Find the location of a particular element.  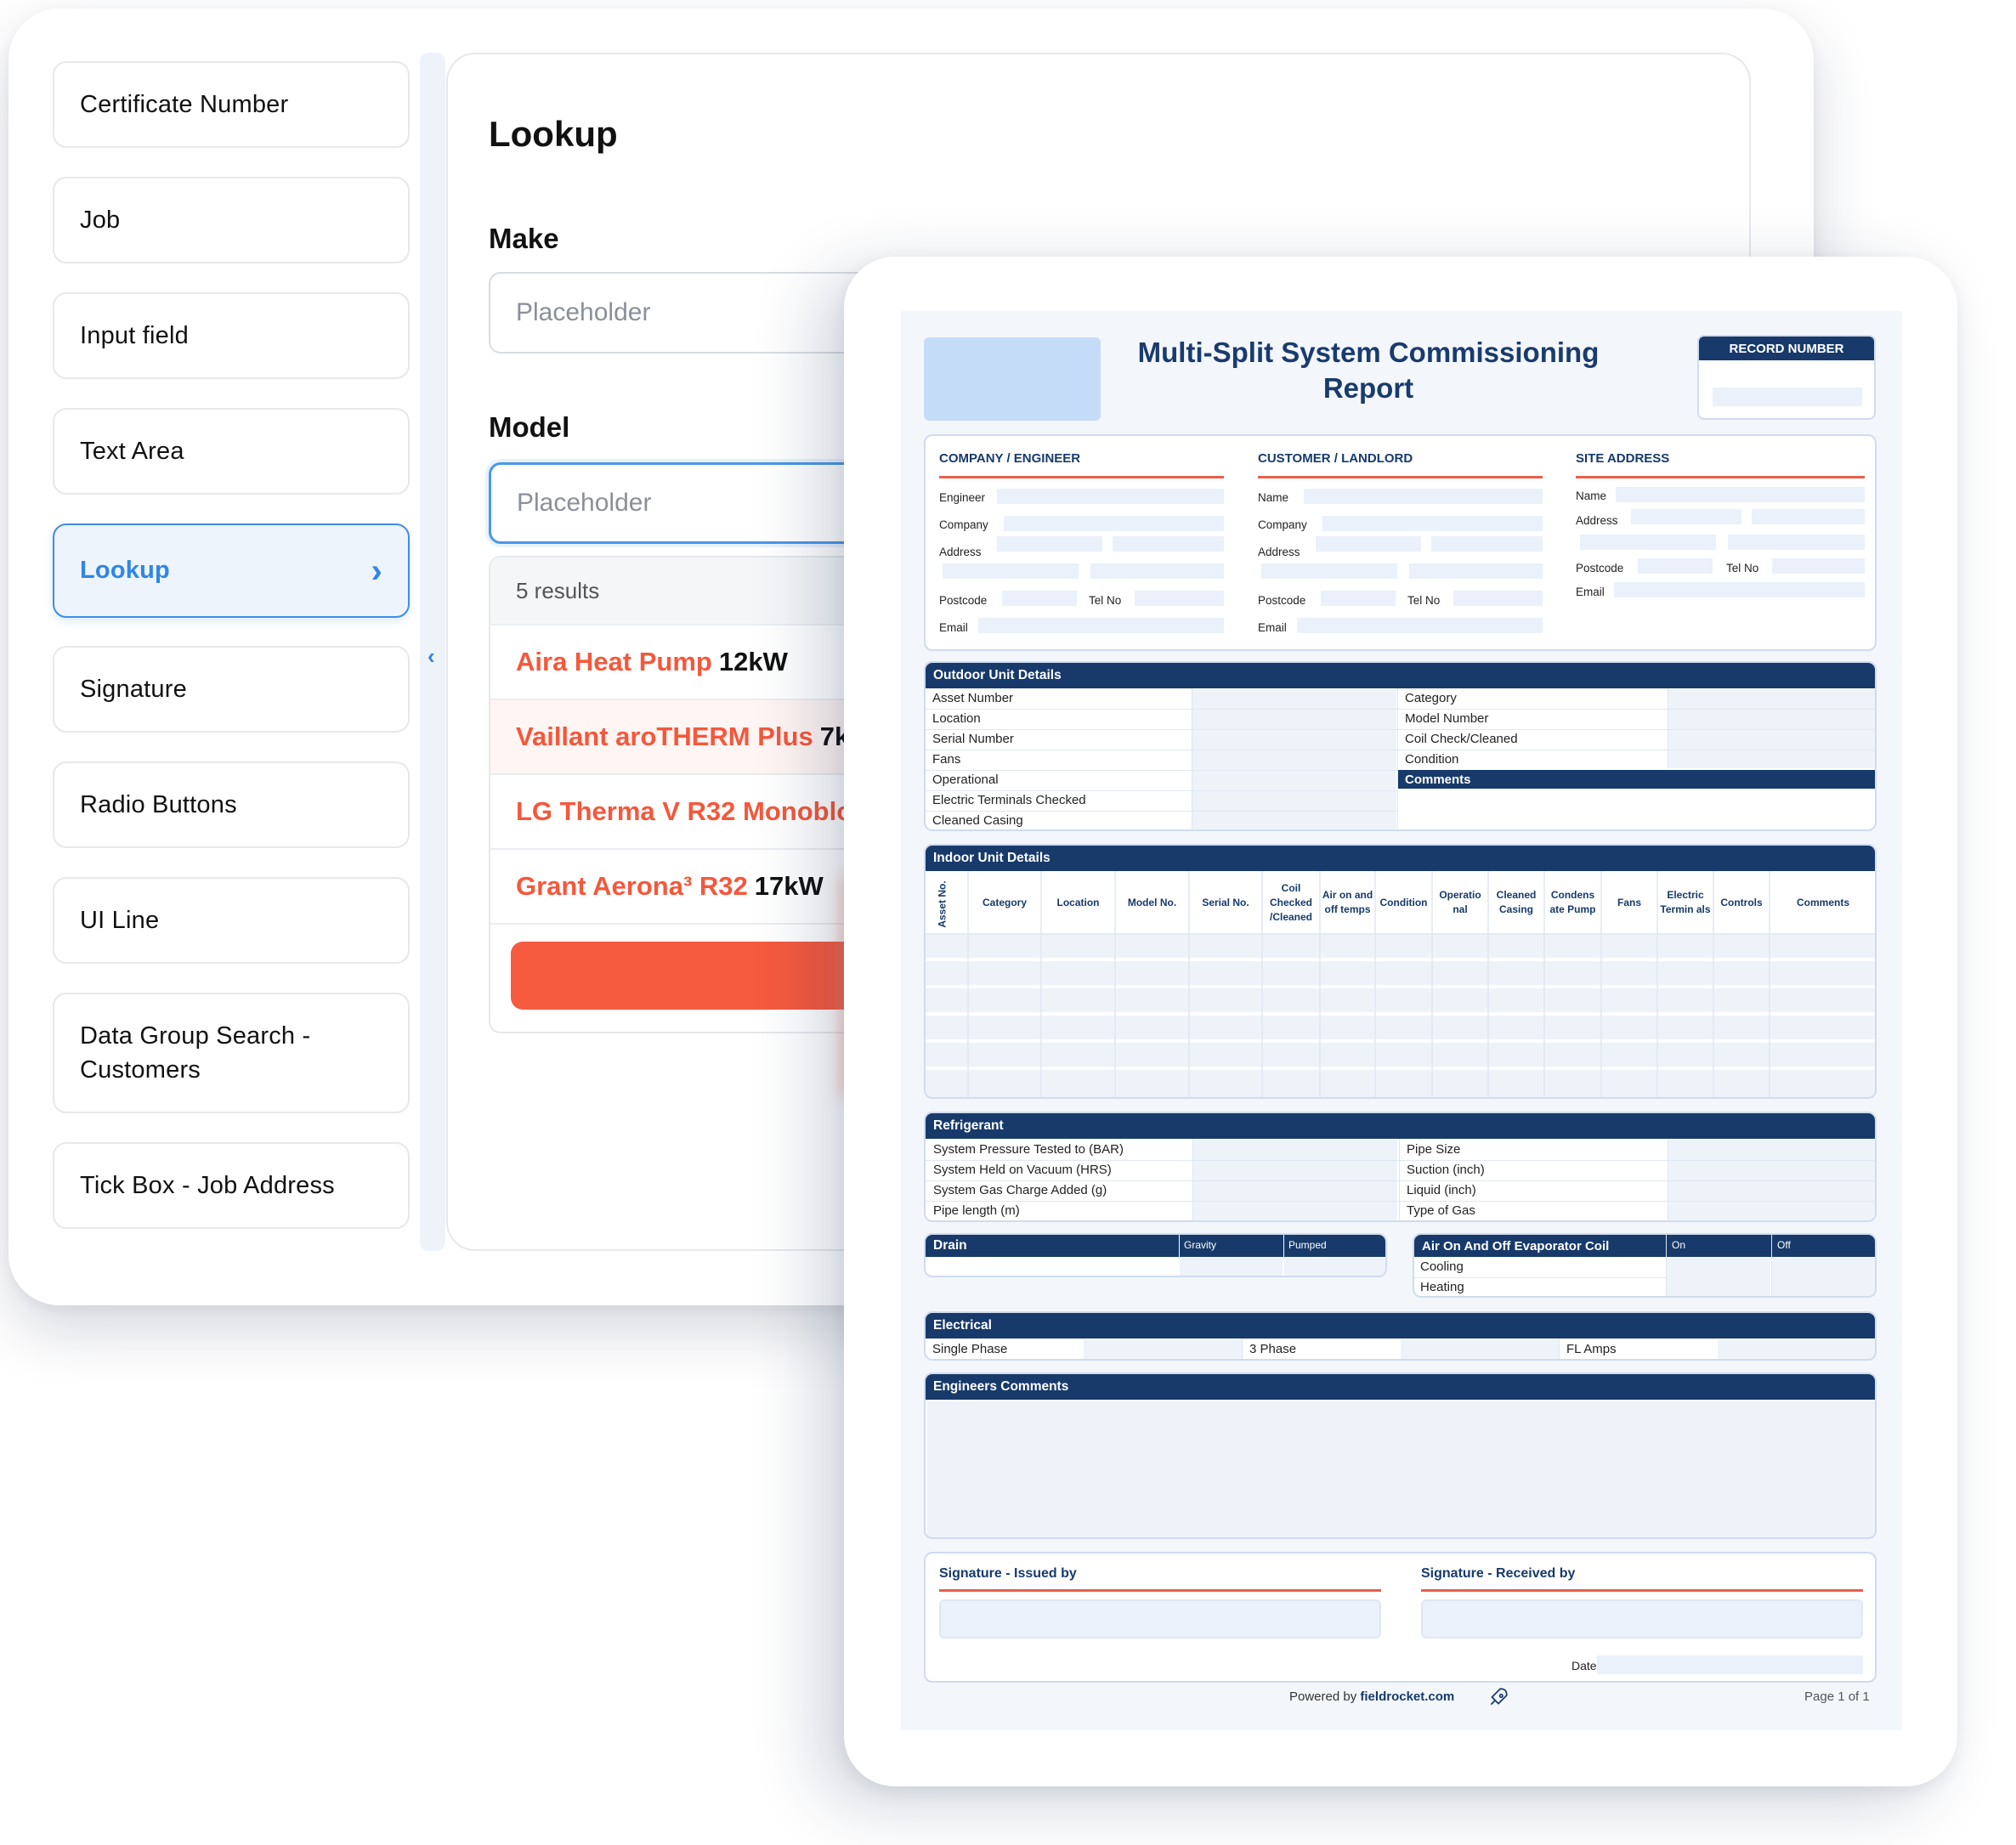

single-phase-field is located at coordinates (1163, 1349).